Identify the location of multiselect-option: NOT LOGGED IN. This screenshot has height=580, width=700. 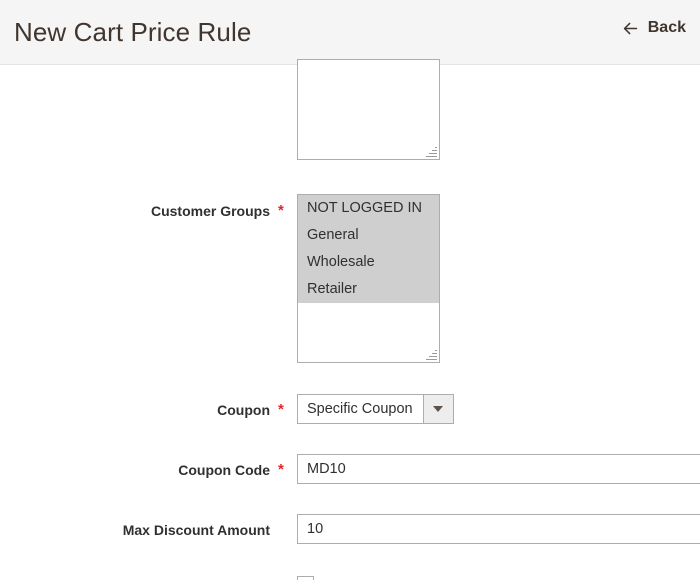
(368, 208).